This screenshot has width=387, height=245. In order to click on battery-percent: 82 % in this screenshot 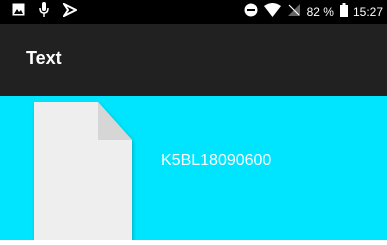, I will do `click(320, 12)`.